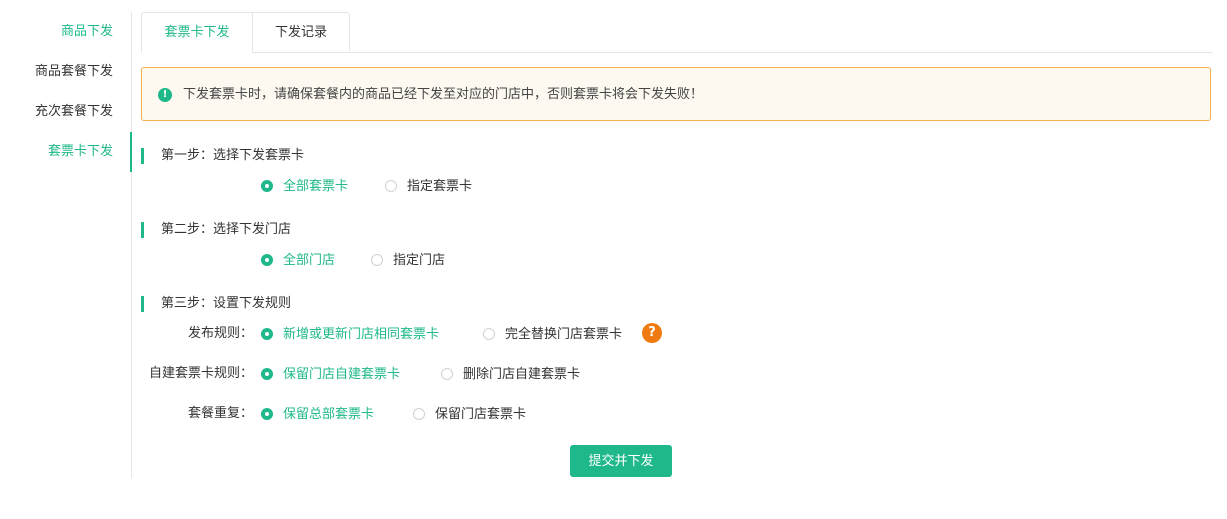 This screenshot has height=519, width=1227. I want to click on radio-keep-store-cards: 保留门店套票卡, so click(469, 415).